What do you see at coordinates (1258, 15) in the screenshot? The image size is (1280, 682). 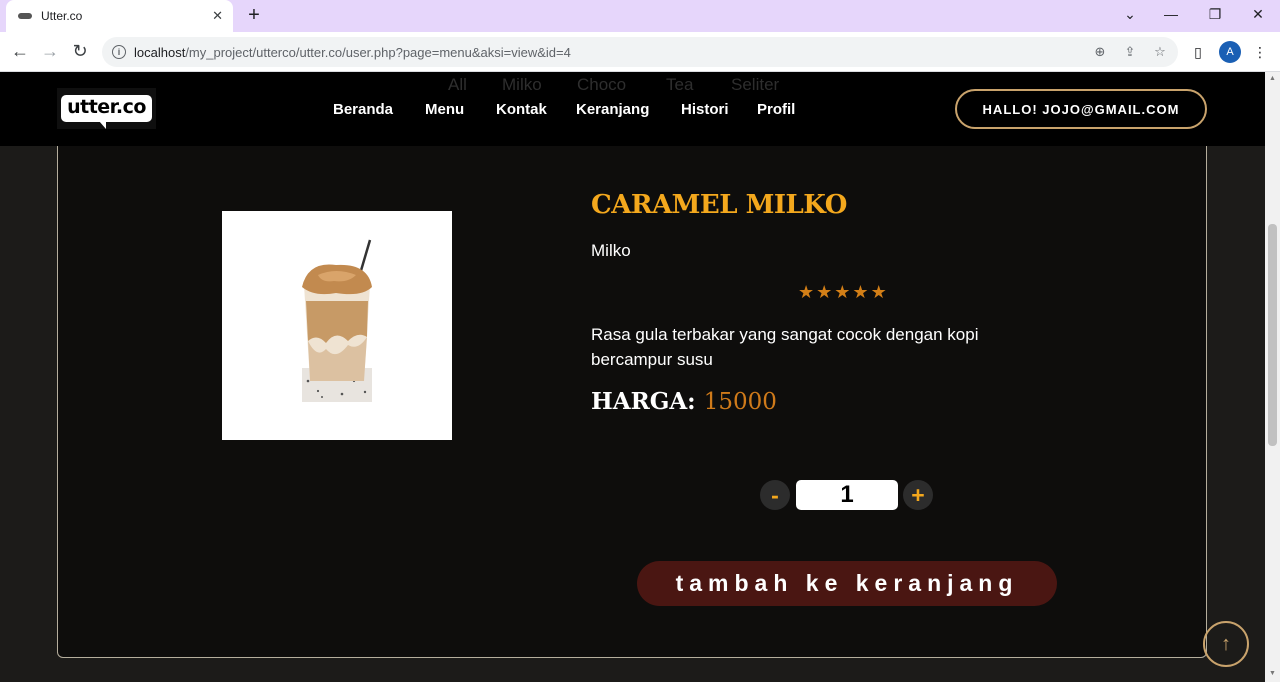 I see `close-window-button: ✕` at bounding box center [1258, 15].